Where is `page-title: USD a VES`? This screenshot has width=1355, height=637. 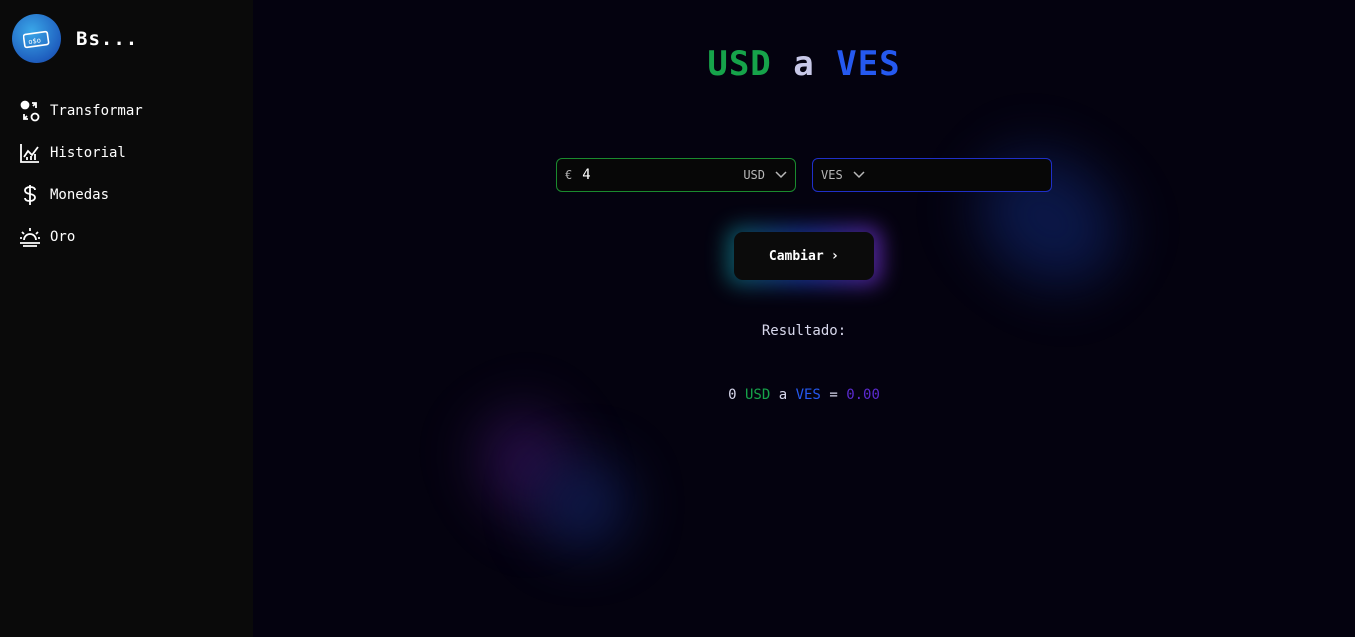 page-title: USD a VES is located at coordinates (804, 64).